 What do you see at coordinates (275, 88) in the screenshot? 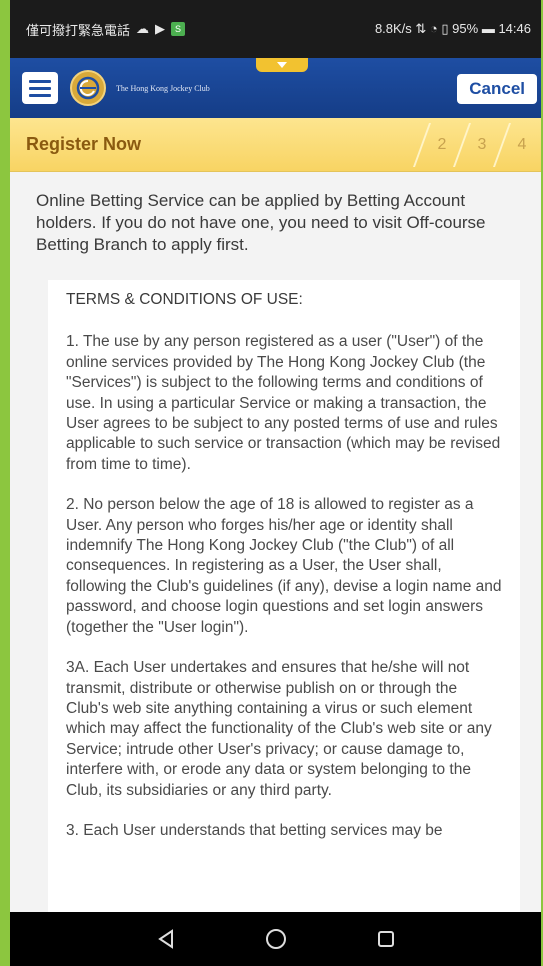
I see `app-header: The Hong Kong Jockey Club Cancel` at bounding box center [275, 88].